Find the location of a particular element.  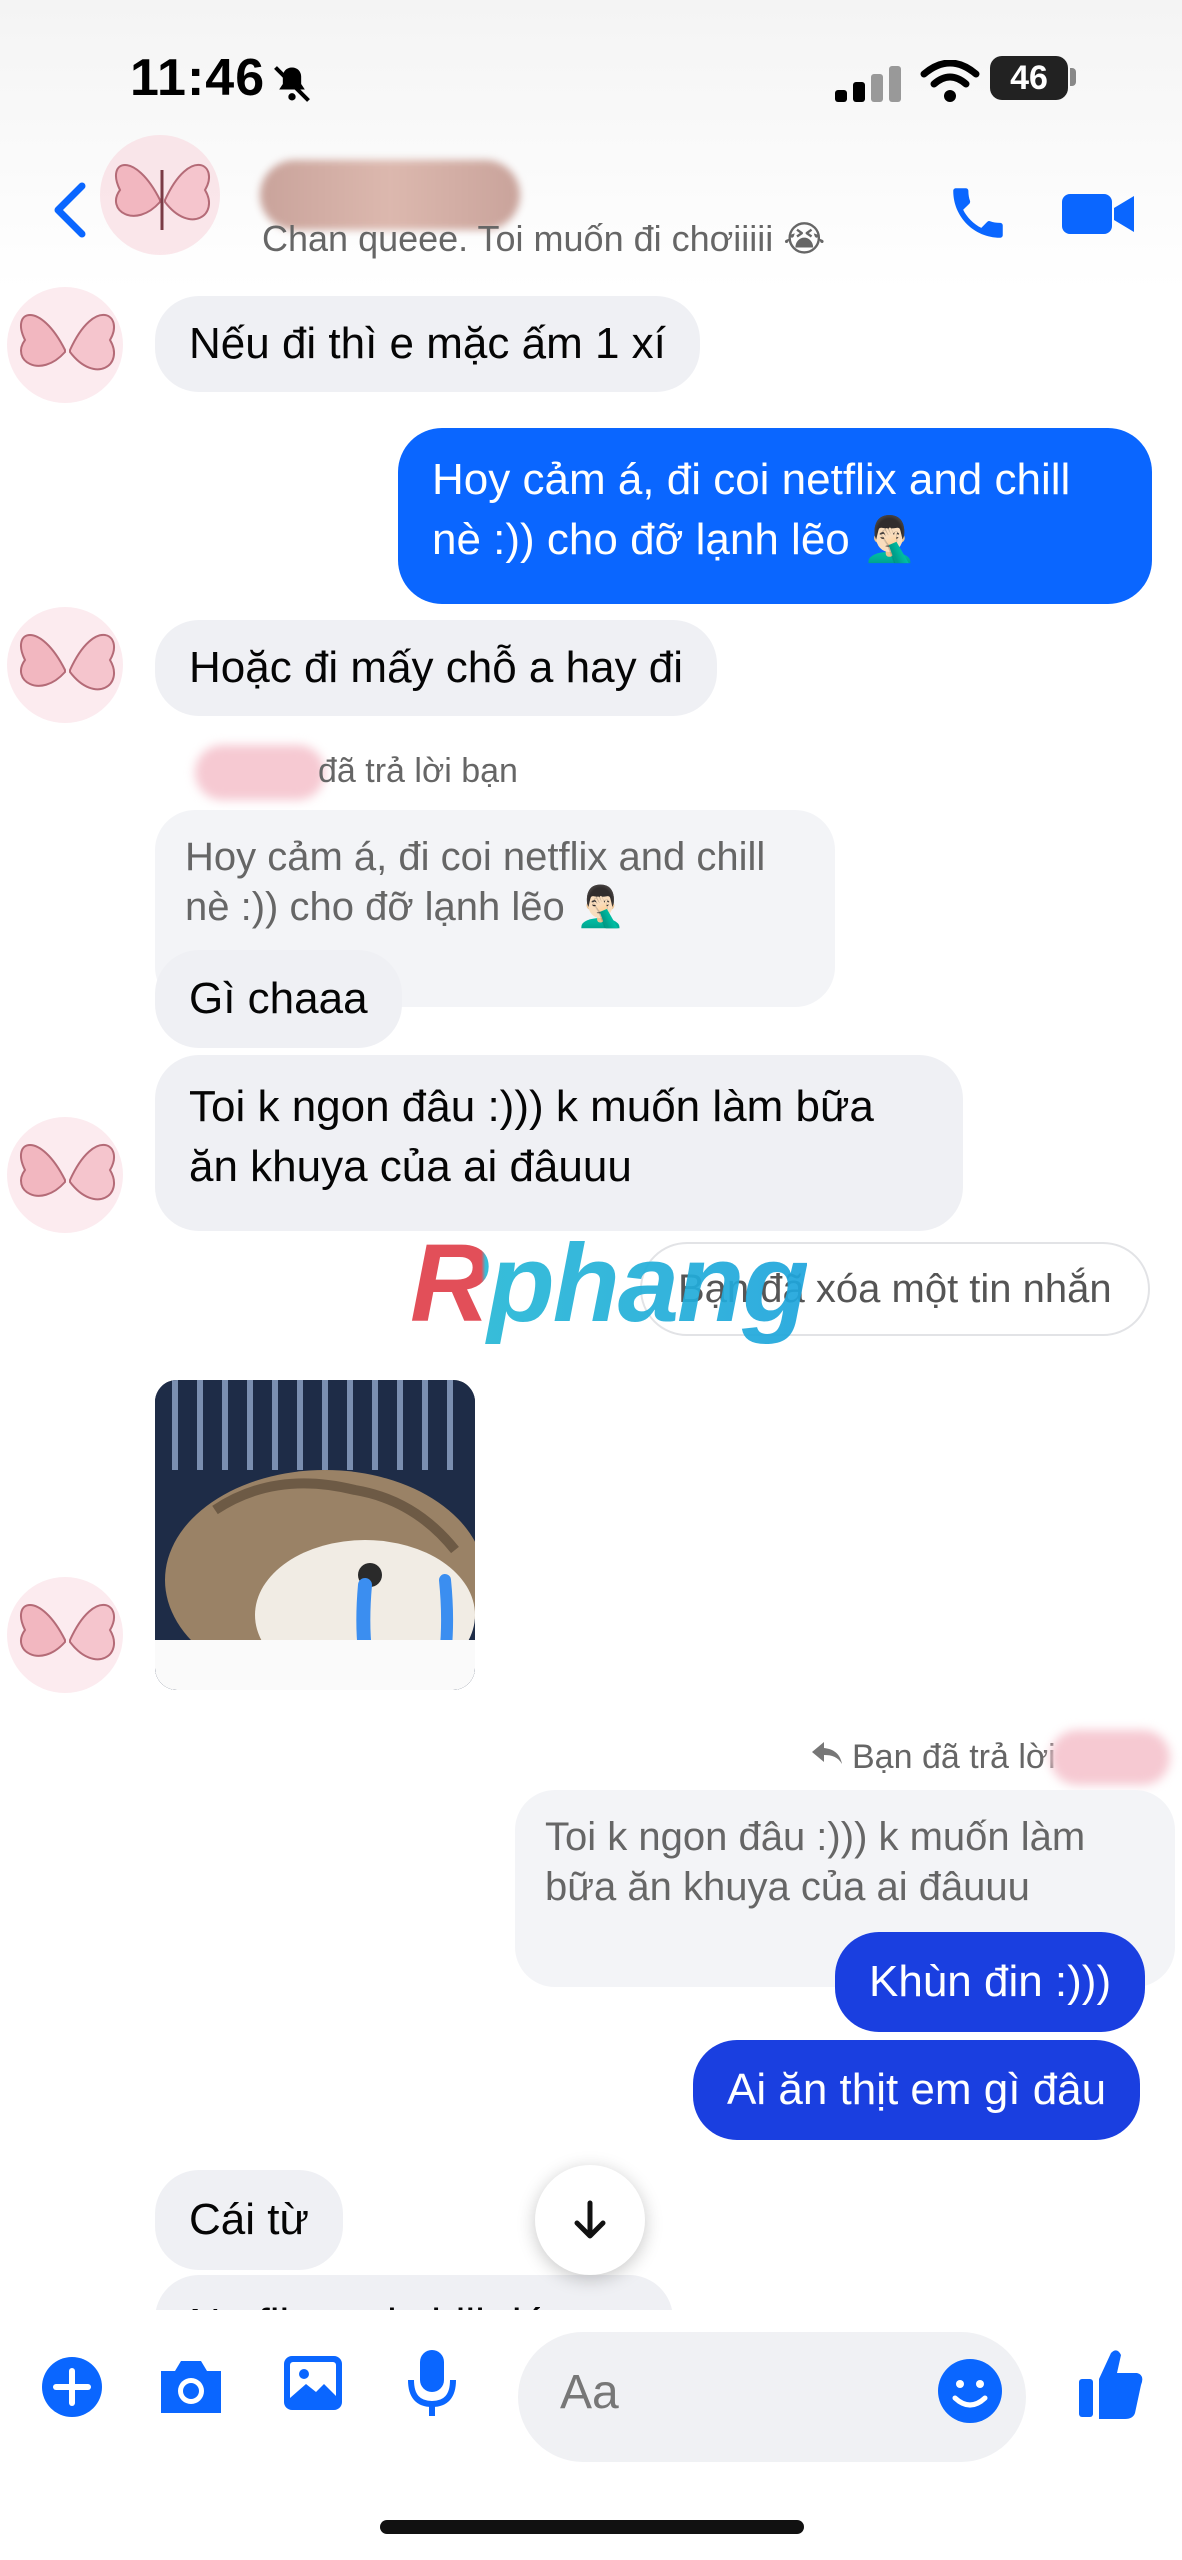

message-text: Nếu đi thì e mặc ấm 1 xí is located at coordinates (427, 343).